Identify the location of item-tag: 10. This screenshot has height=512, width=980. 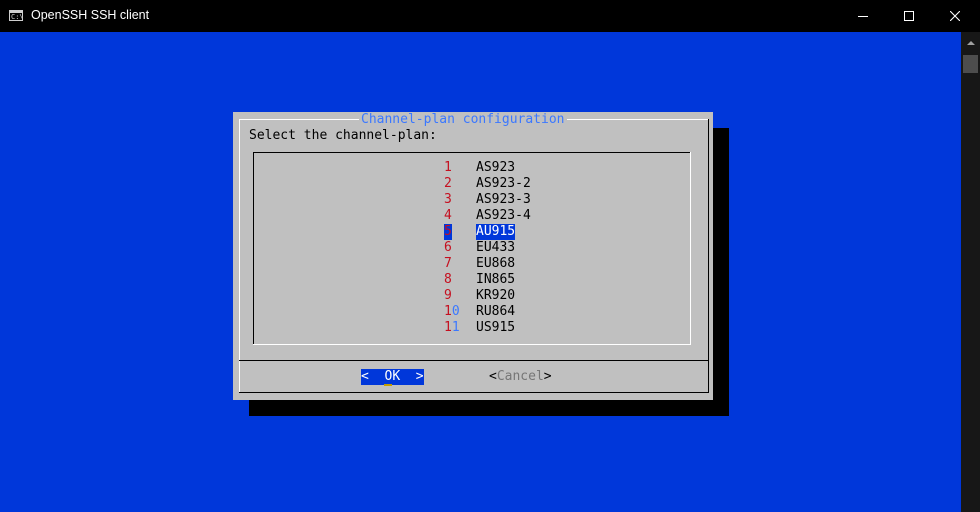
(452, 312).